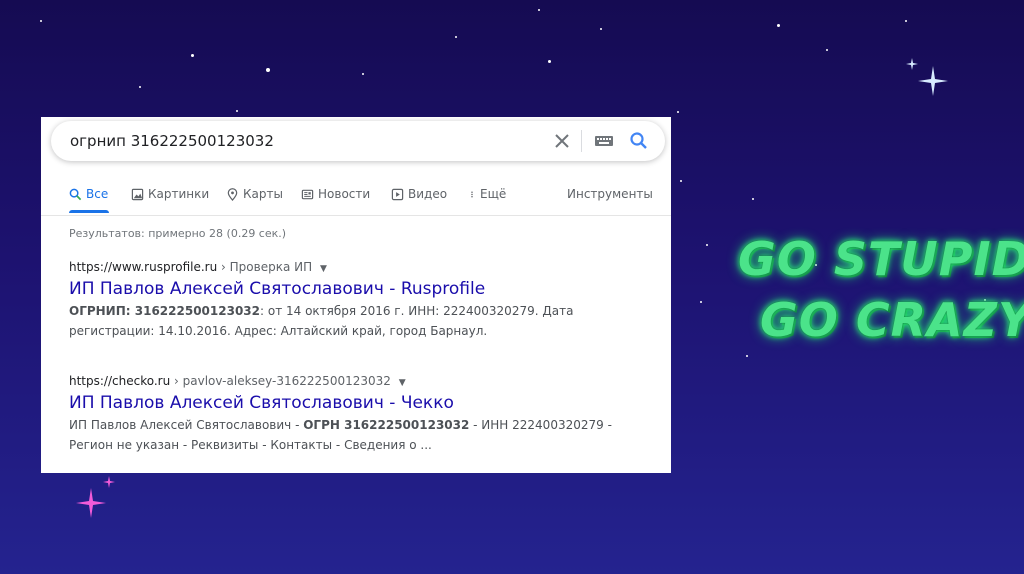  I want to click on snippet-highlight: ОГРНИП: 316222500123032, so click(164, 311).